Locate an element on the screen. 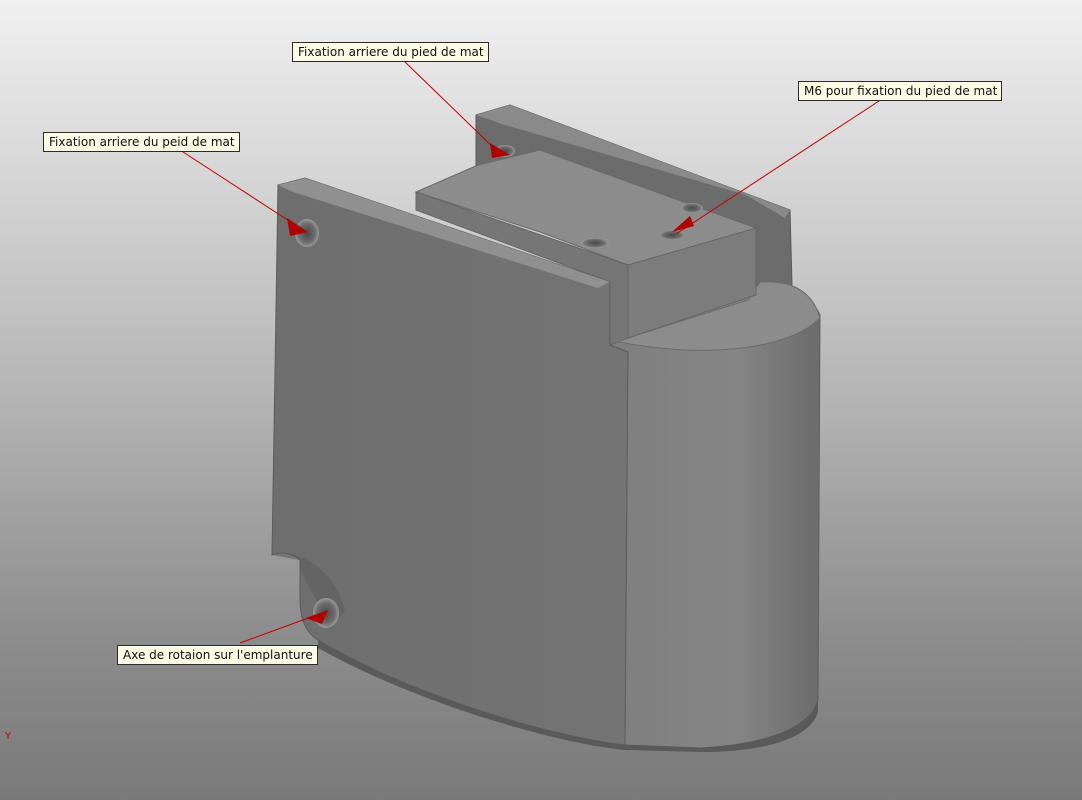 The width and height of the screenshot is (1082, 800). annotation-text: M6 pour fixation du pied de mat is located at coordinates (901, 91).